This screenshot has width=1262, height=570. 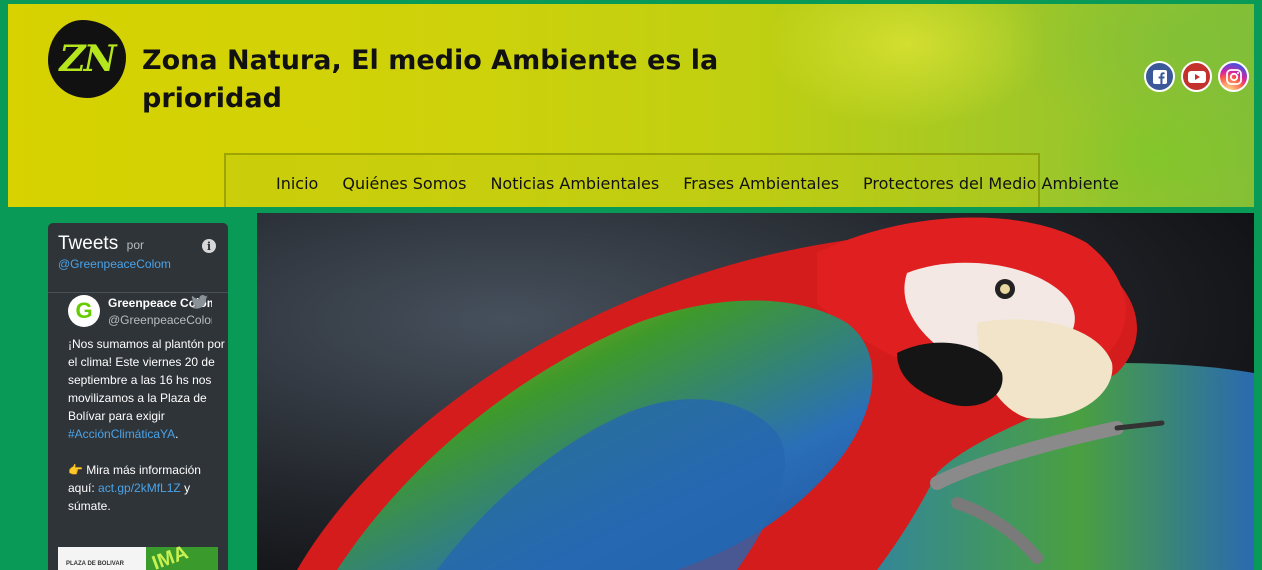 I want to click on nav-item-protectores: Protectores del Medio Ambiente, so click(x=991, y=181).